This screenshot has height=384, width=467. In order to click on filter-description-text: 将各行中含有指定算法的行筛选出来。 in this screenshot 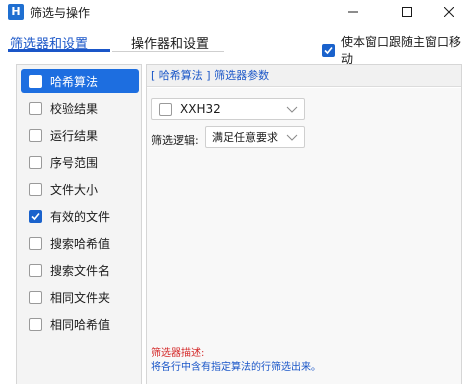, I will do `click(236, 367)`.